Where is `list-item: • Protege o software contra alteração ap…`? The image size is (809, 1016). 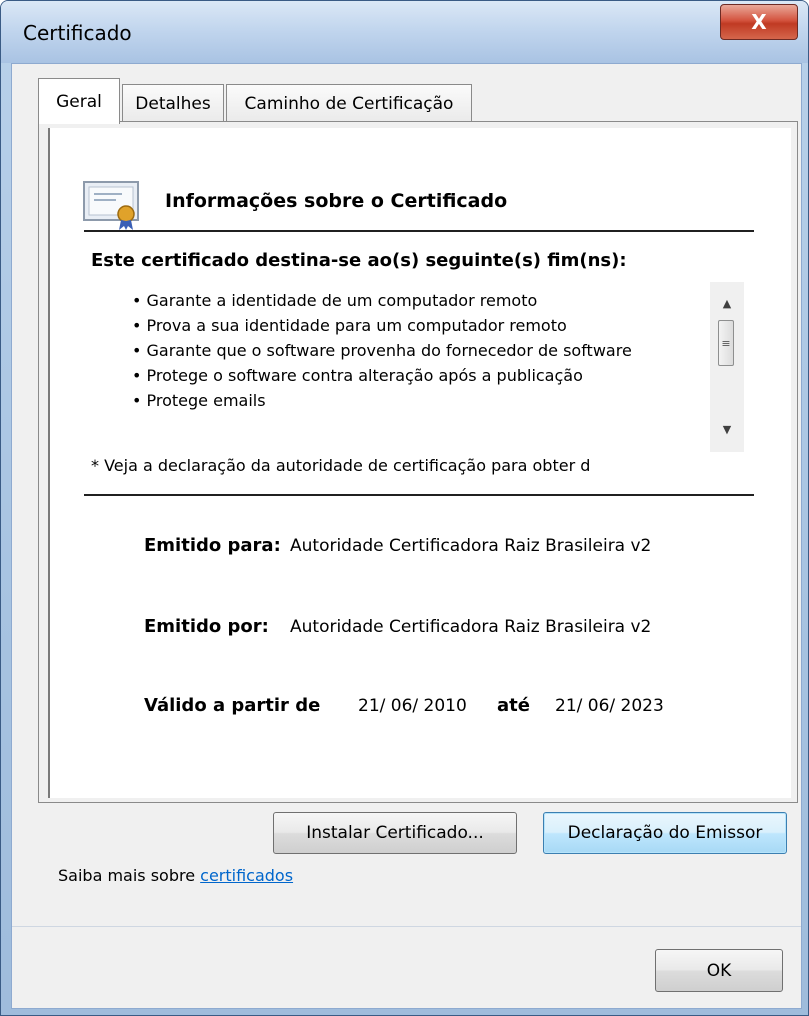 list-item: • Protege o software contra alteração ap… is located at coordinates (357, 375).